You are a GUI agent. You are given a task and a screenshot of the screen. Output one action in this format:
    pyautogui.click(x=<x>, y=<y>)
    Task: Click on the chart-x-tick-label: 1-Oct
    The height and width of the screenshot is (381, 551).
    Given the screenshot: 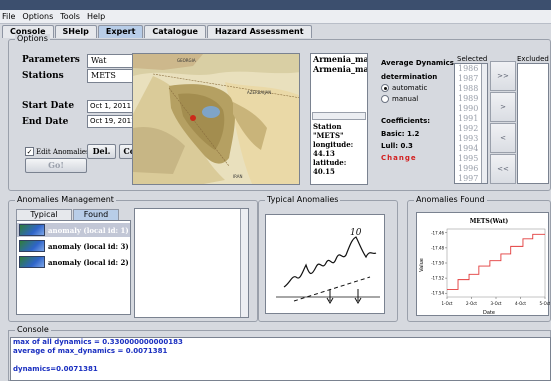 What is the action you would take?
    pyautogui.click(x=446, y=303)
    